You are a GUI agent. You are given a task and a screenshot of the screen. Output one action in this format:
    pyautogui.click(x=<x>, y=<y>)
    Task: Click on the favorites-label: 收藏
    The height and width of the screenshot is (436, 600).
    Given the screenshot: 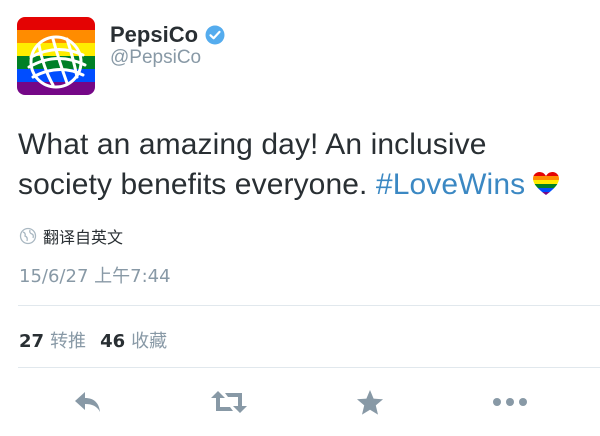 What is the action you would take?
    pyautogui.click(x=149, y=340)
    